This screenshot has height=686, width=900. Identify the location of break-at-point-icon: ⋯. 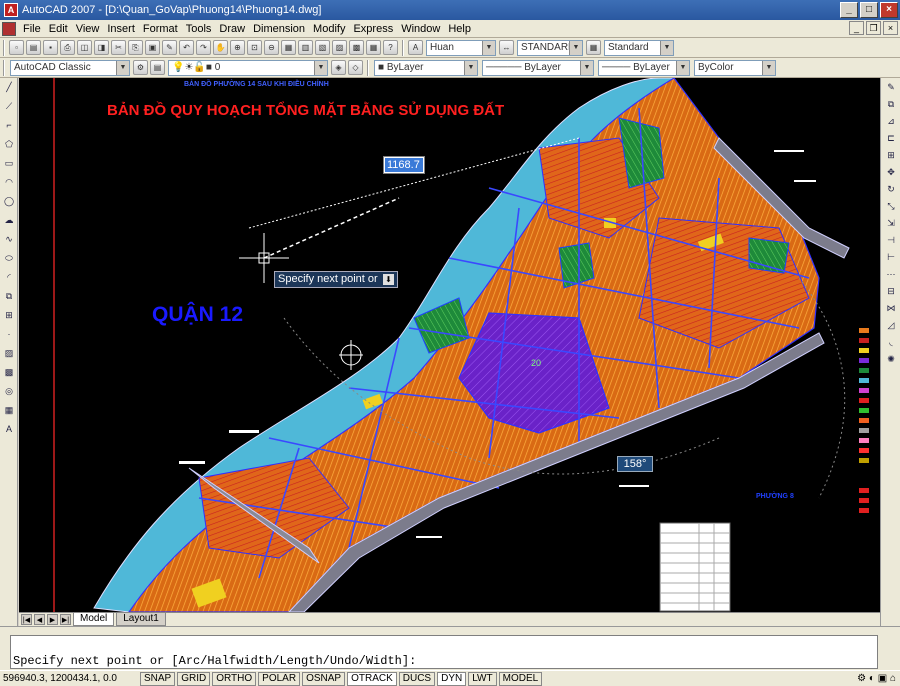
(891, 274).